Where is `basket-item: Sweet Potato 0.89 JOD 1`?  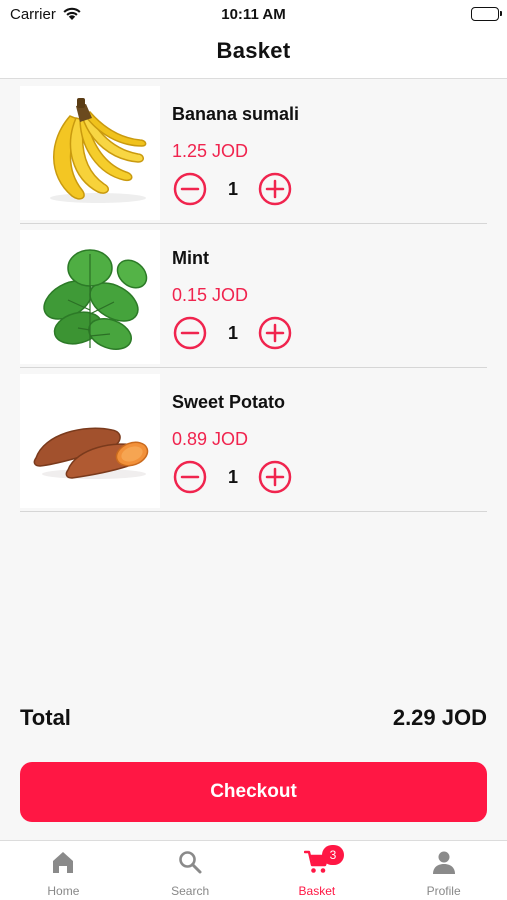 basket-item: Sweet Potato 0.89 JOD 1 is located at coordinates (253, 440).